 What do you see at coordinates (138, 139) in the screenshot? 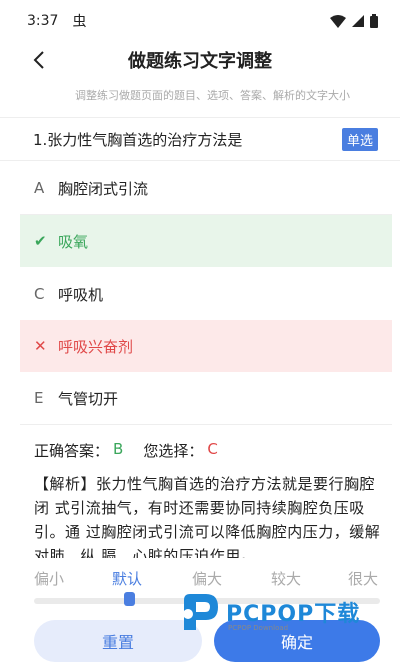
I see `question-text: 1.张力性气胸首选的治疗方法是` at bounding box center [138, 139].